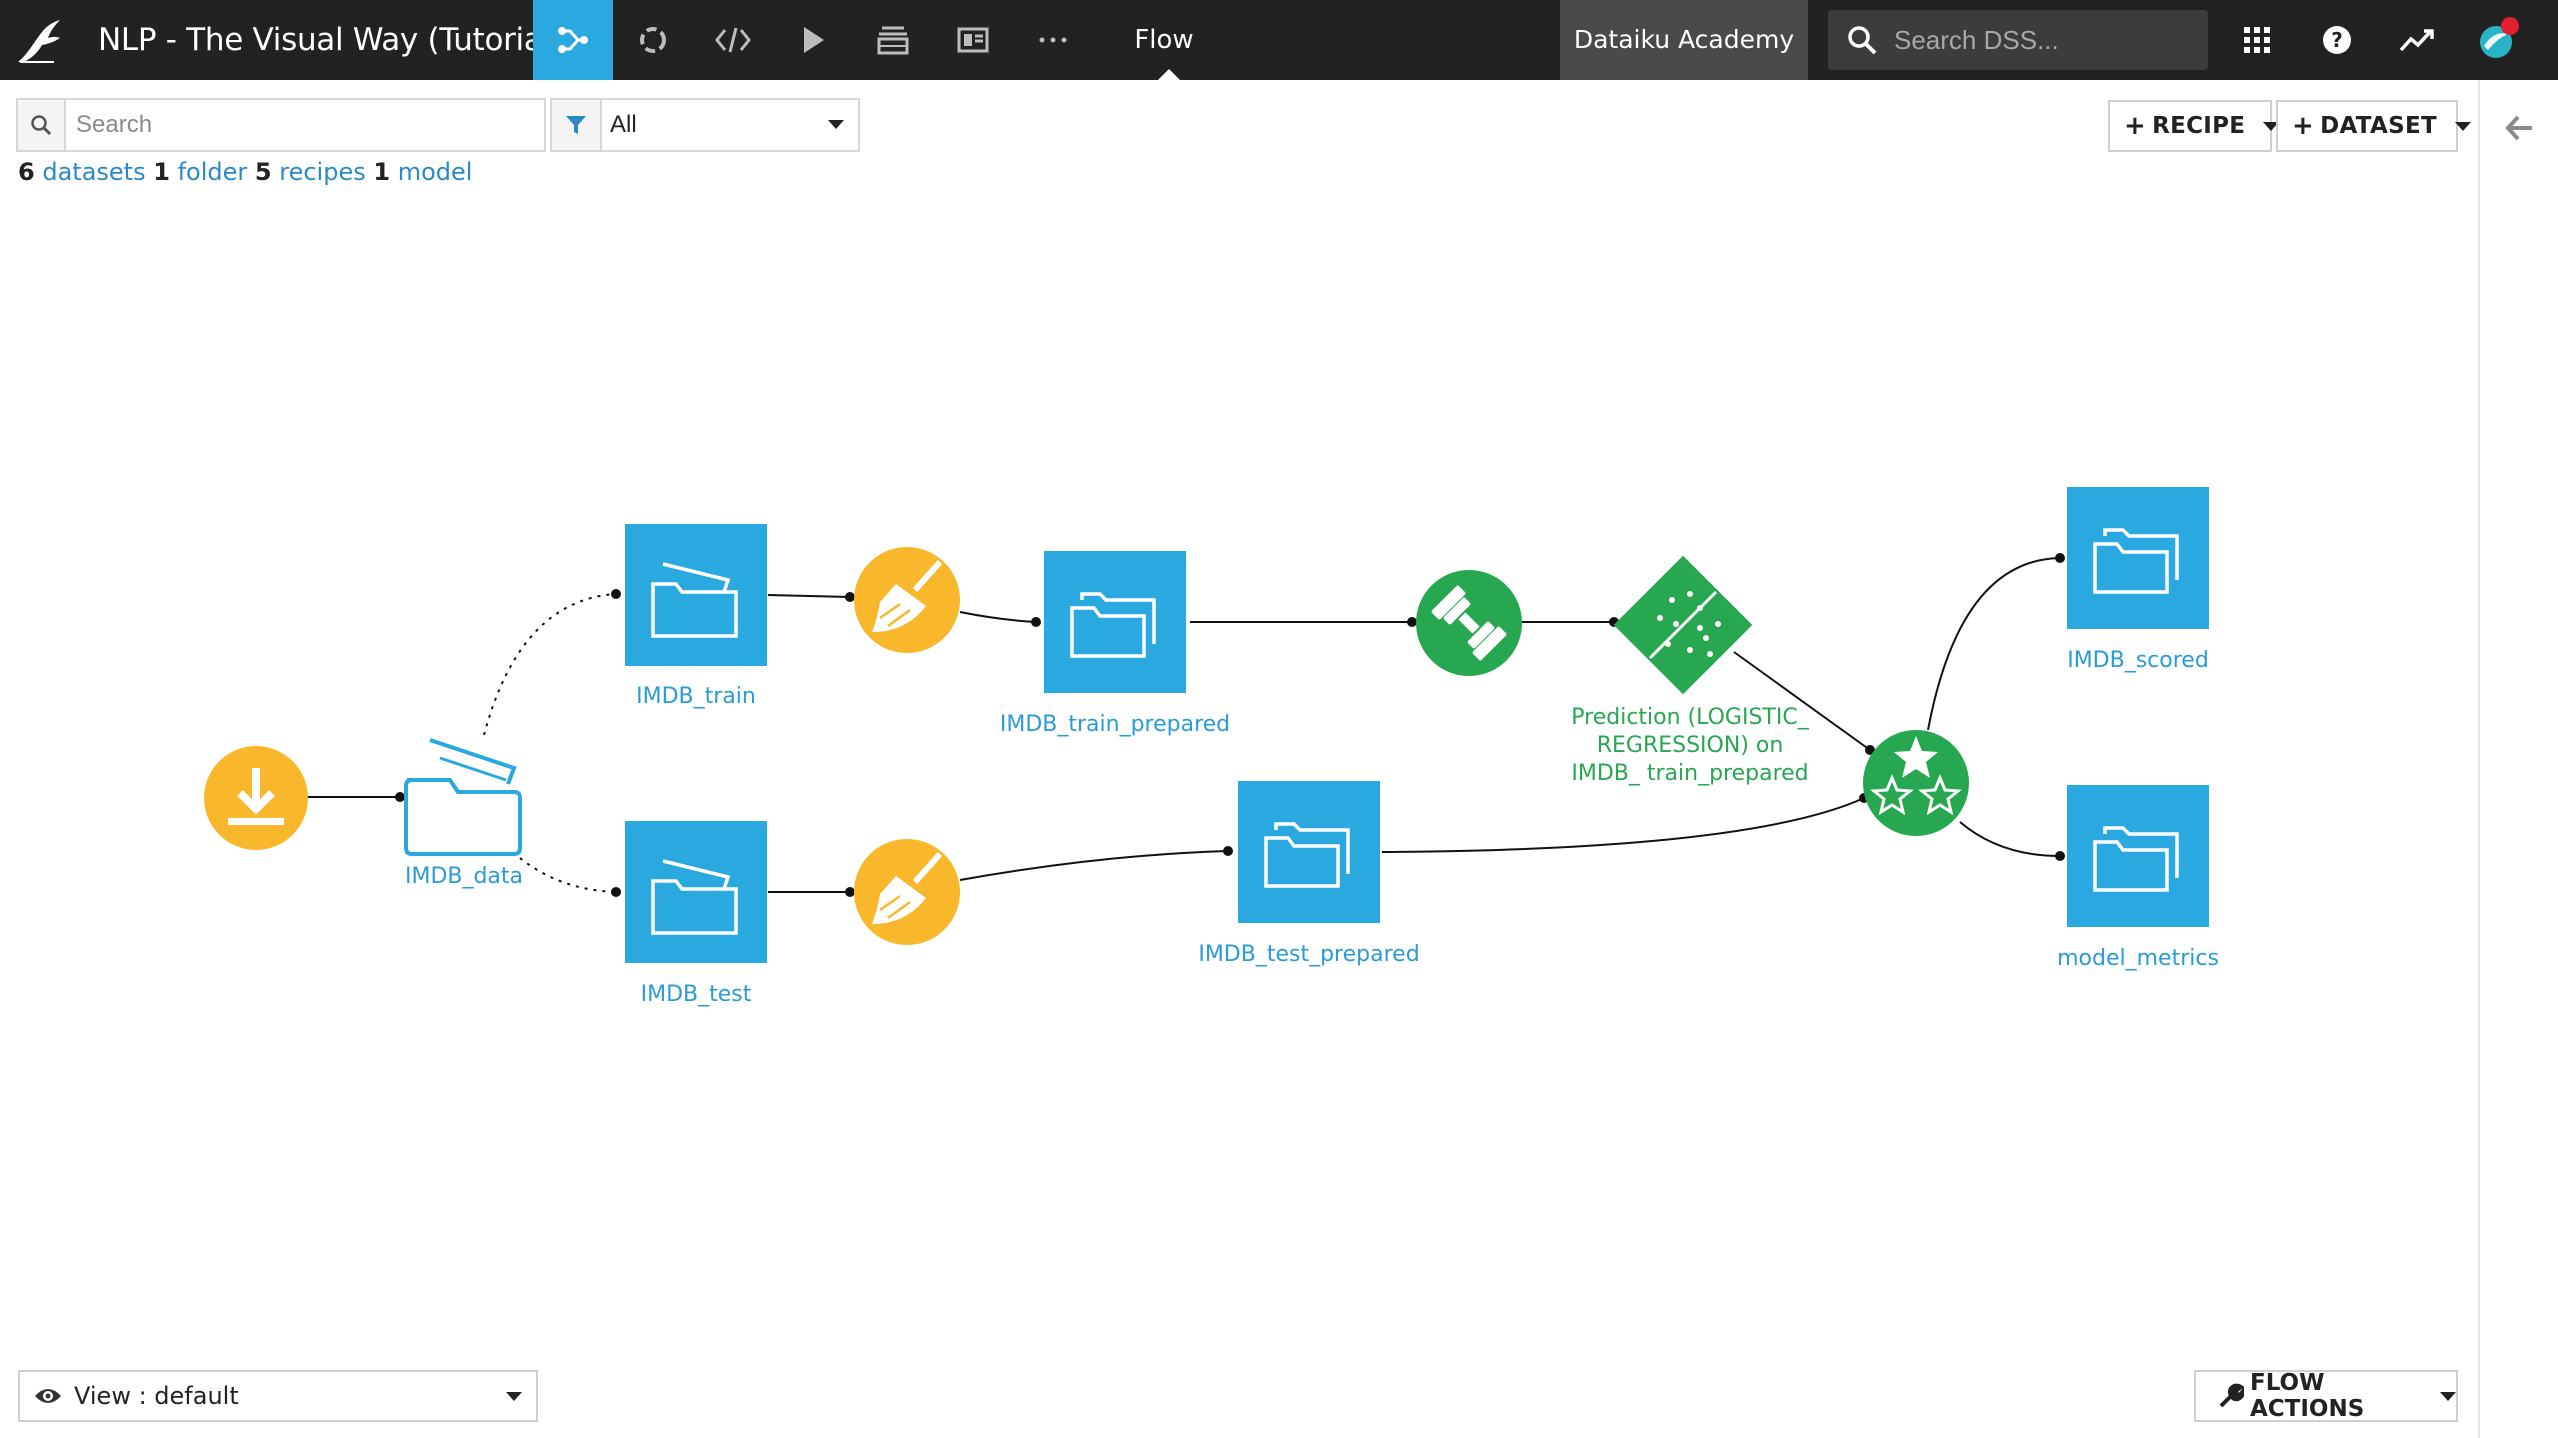 The image size is (2558, 1438). What do you see at coordinates (696, 892) in the screenshot?
I see `imdb-test-dataset-node` at bounding box center [696, 892].